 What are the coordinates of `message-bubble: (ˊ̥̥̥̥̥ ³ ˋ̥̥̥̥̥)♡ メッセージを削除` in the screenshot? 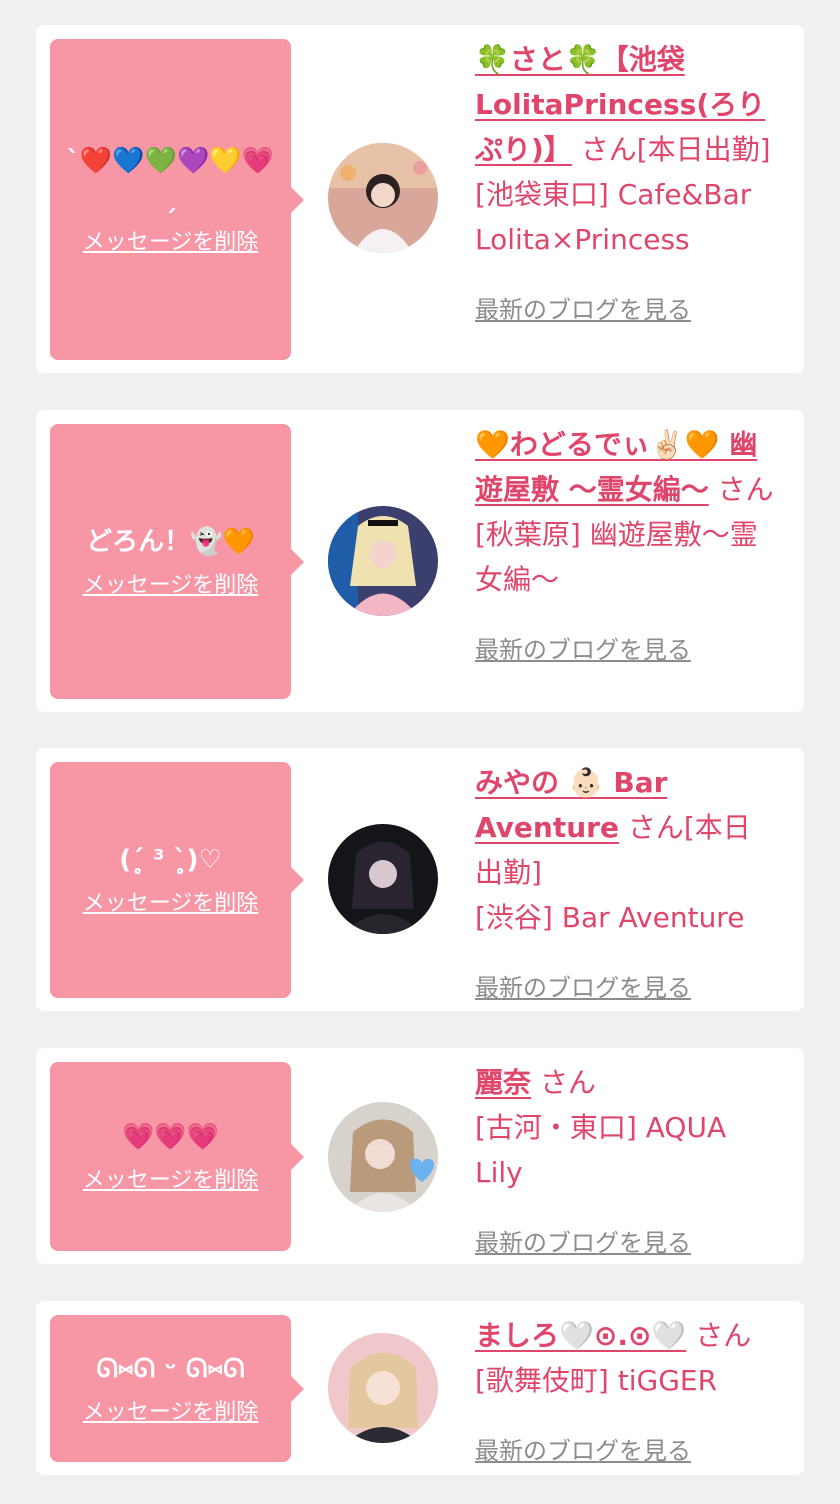 It's located at (177, 880).